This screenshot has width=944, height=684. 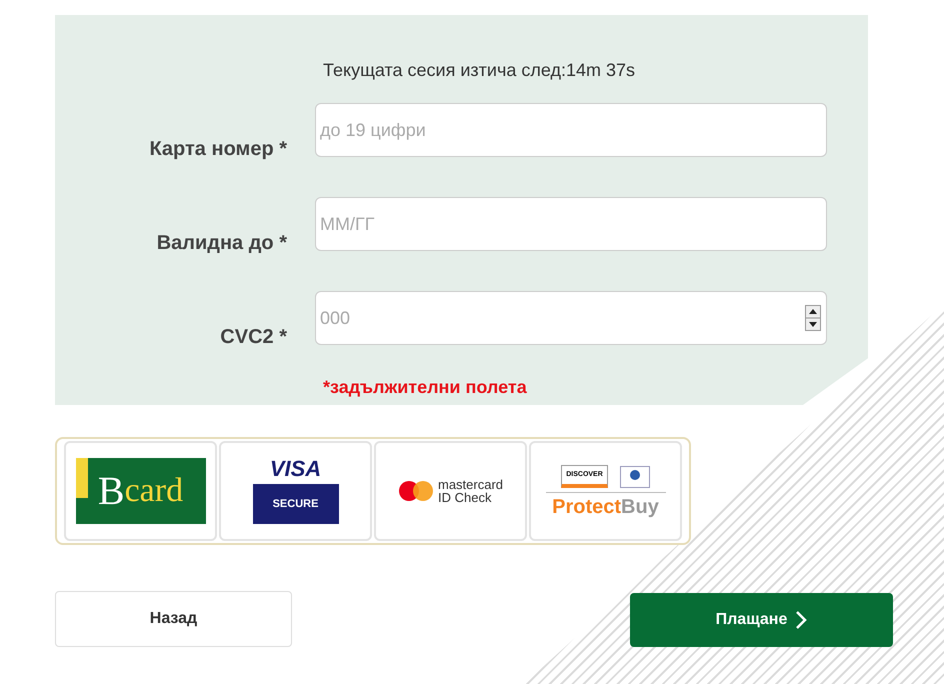 I want to click on chevron-right-icon, so click(x=801, y=620).